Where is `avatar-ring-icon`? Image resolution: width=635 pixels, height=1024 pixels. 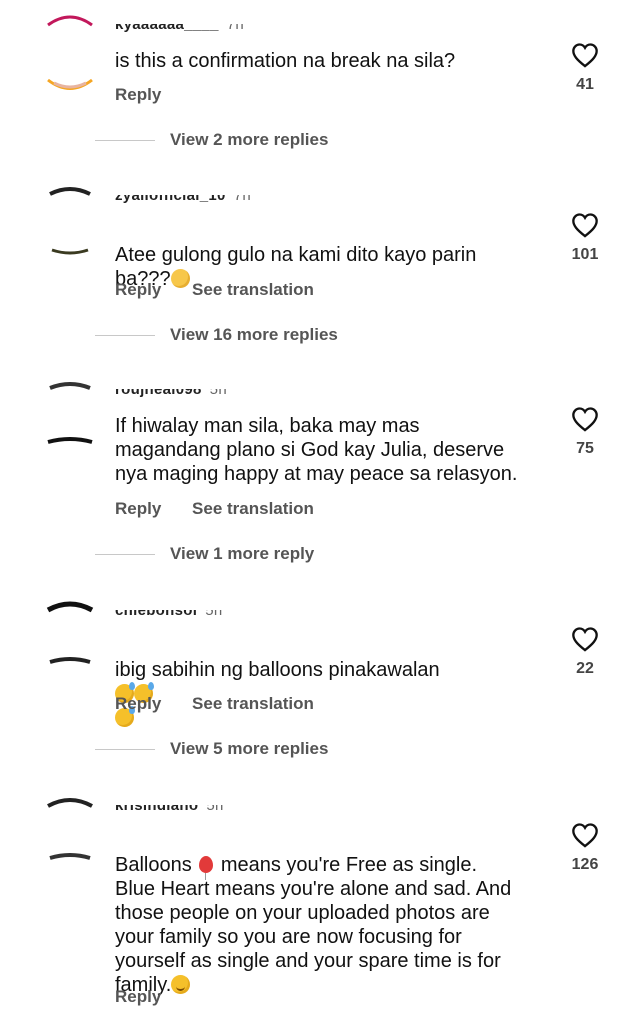 avatar-ring-icon is located at coordinates (70, 52).